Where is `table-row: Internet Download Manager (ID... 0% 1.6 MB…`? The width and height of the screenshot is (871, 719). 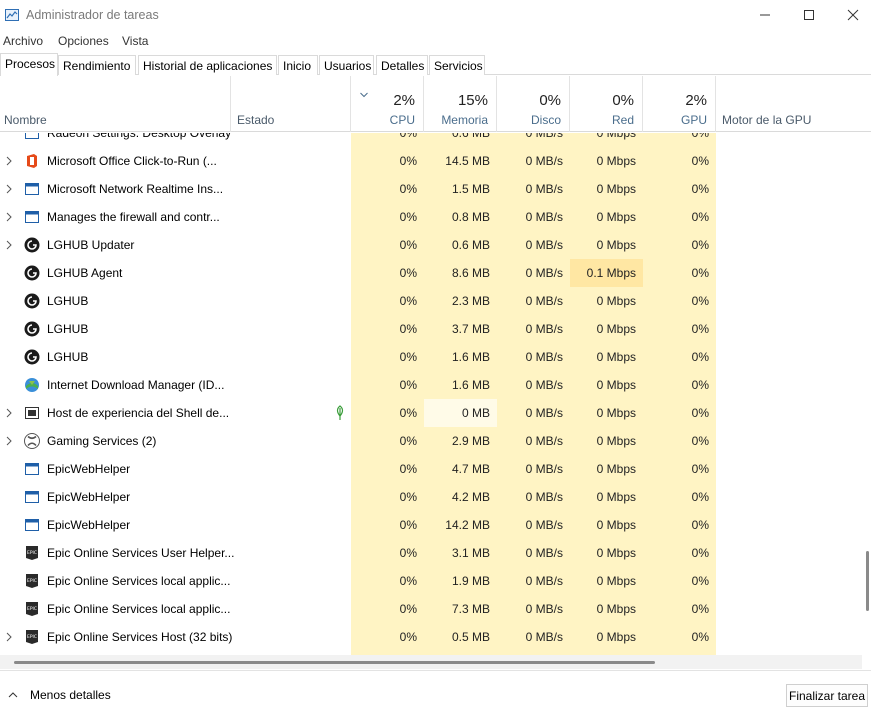
table-row: Internet Download Manager (ID... 0% 1.6 MB… is located at coordinates (431, 385).